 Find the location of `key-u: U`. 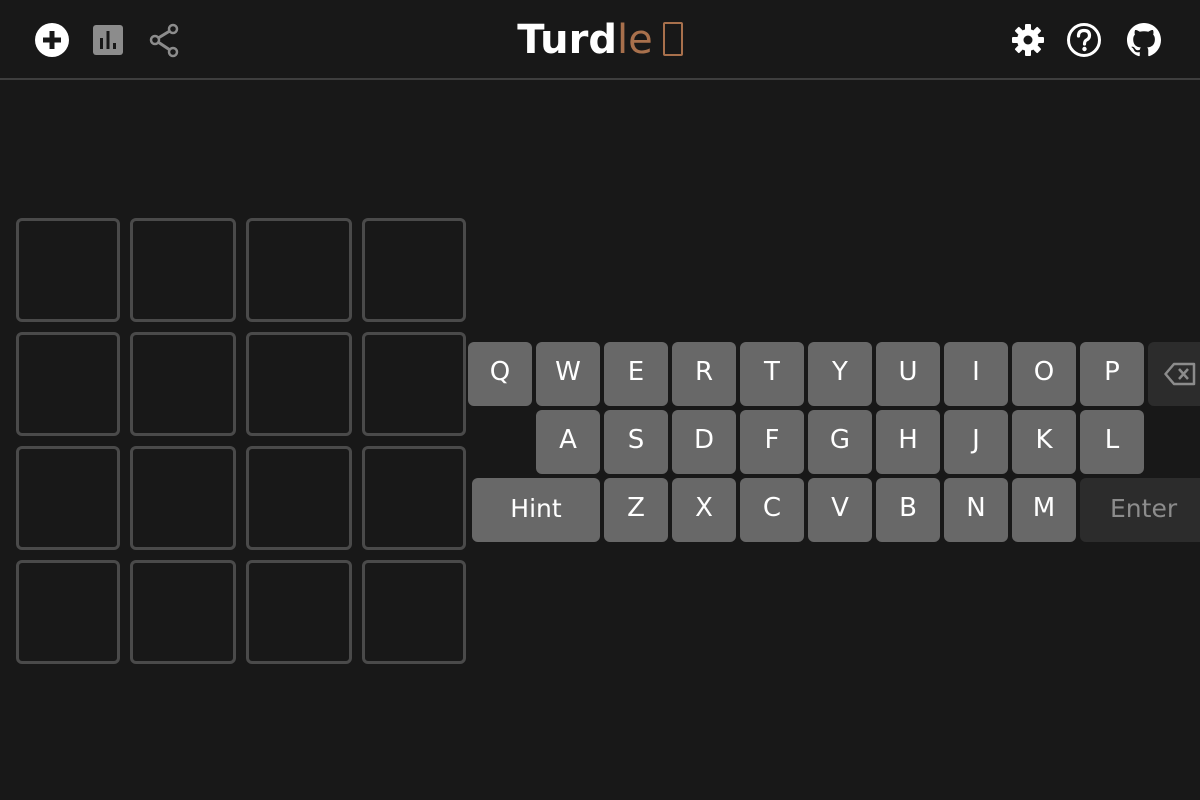

key-u: U is located at coordinates (908, 374).